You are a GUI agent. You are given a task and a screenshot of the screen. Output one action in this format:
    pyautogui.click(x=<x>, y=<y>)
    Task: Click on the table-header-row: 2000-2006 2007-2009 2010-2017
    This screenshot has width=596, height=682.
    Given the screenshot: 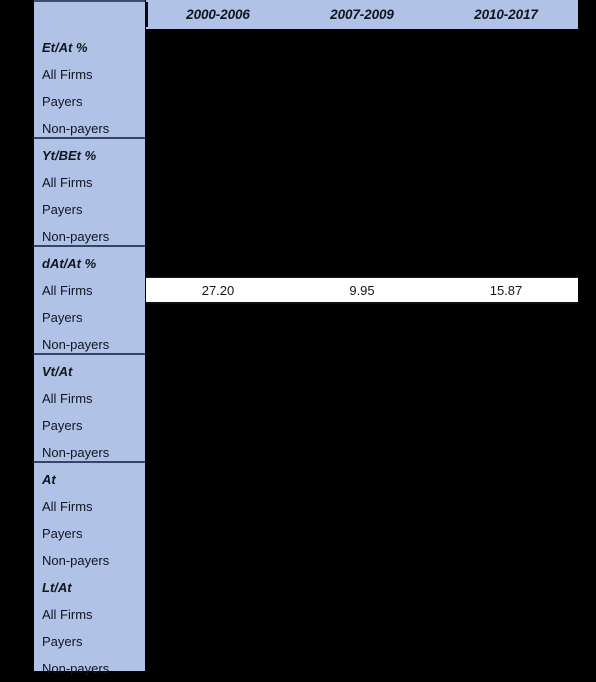 What is the action you would take?
    pyautogui.click(x=362, y=14)
    